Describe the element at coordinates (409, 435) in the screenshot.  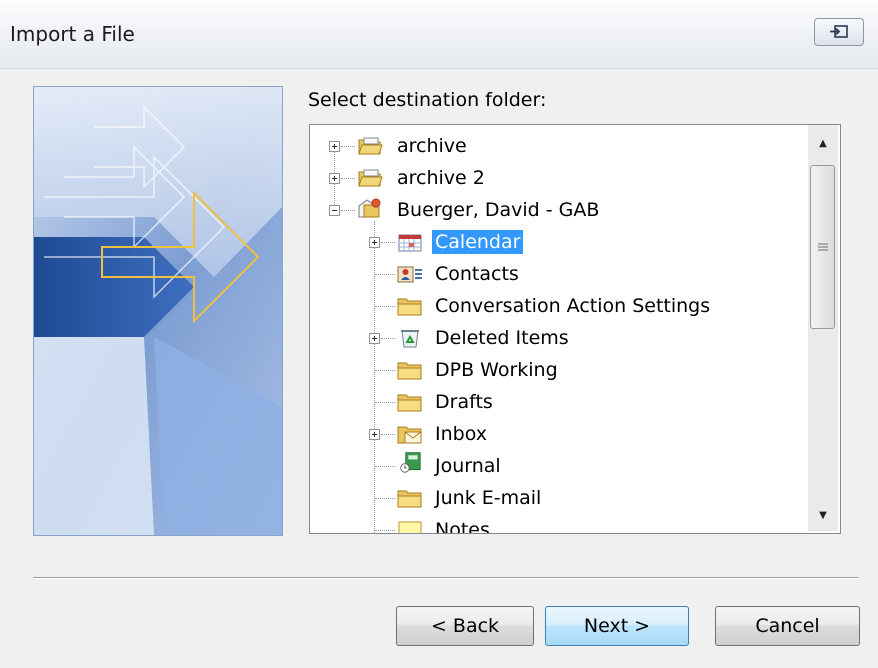
I see `inbox-icon` at that location.